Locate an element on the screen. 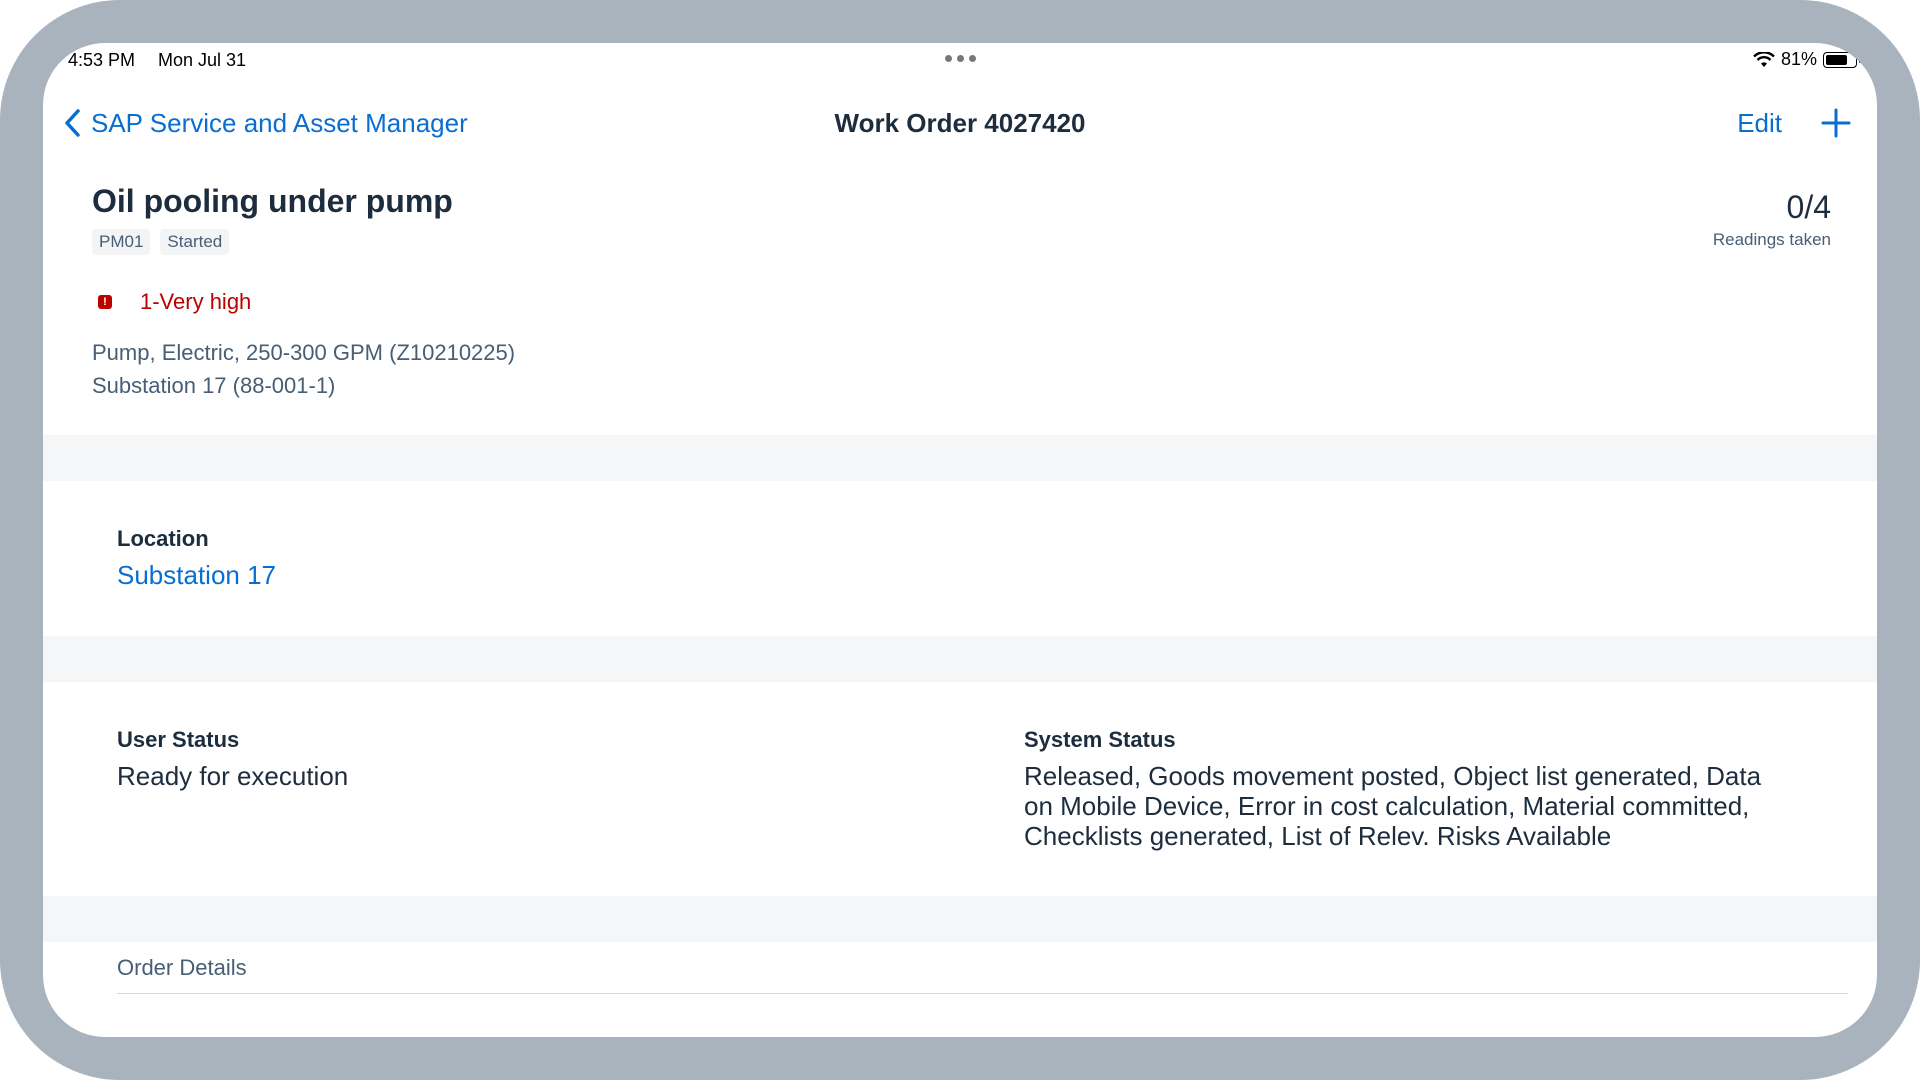 This screenshot has width=1920, height=1080. readings-kpi: 0/4 Readings taken is located at coordinates (1772, 219).